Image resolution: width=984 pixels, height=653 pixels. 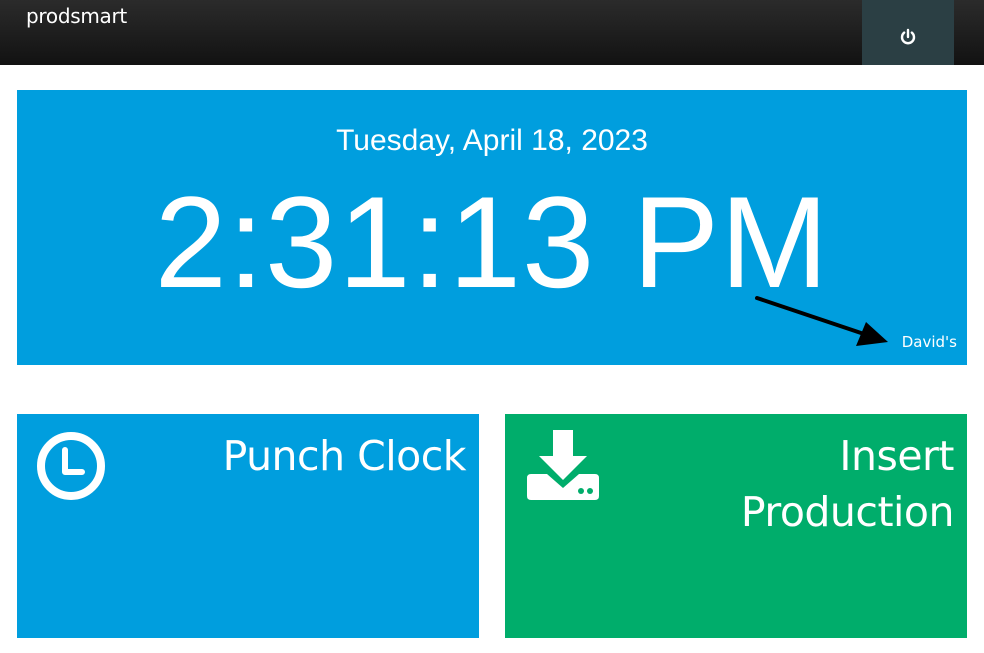 What do you see at coordinates (563, 468) in the screenshot?
I see `download-tray-icon` at bounding box center [563, 468].